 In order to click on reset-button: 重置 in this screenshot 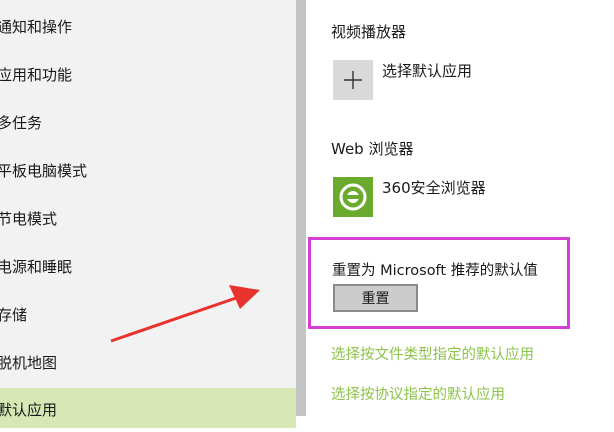, I will do `click(375, 298)`.